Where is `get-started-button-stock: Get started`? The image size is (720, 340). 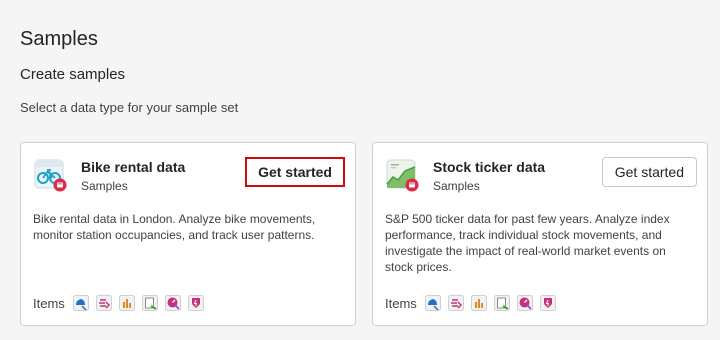 get-started-button-stock: Get started is located at coordinates (649, 172).